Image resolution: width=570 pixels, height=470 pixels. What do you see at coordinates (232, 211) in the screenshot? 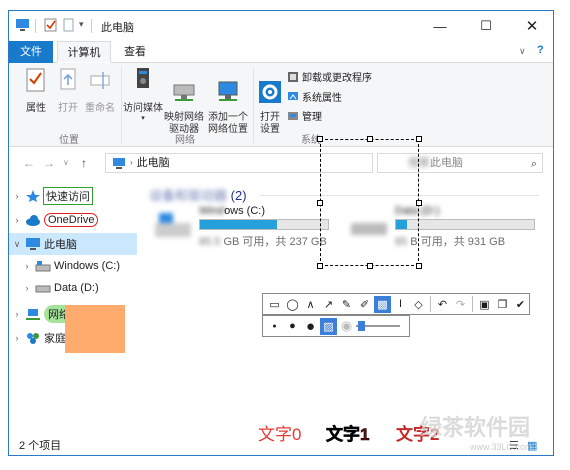
I see `drive-name: Windows (C:)` at bounding box center [232, 211].